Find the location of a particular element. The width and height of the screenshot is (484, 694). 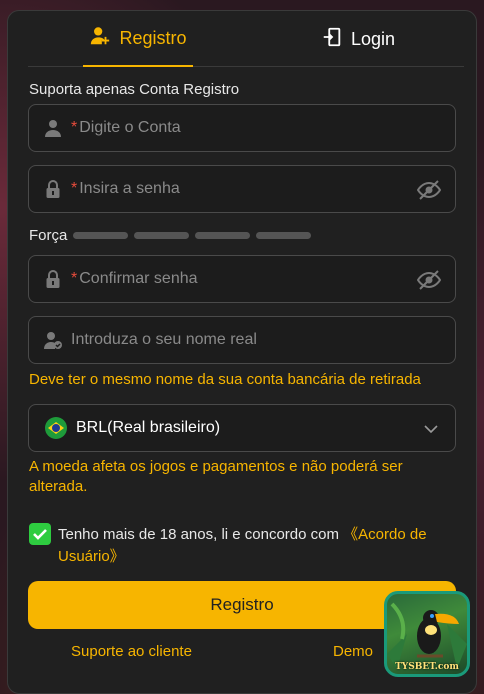

currency-select: BRL(Real brasileiro) is located at coordinates (242, 428).